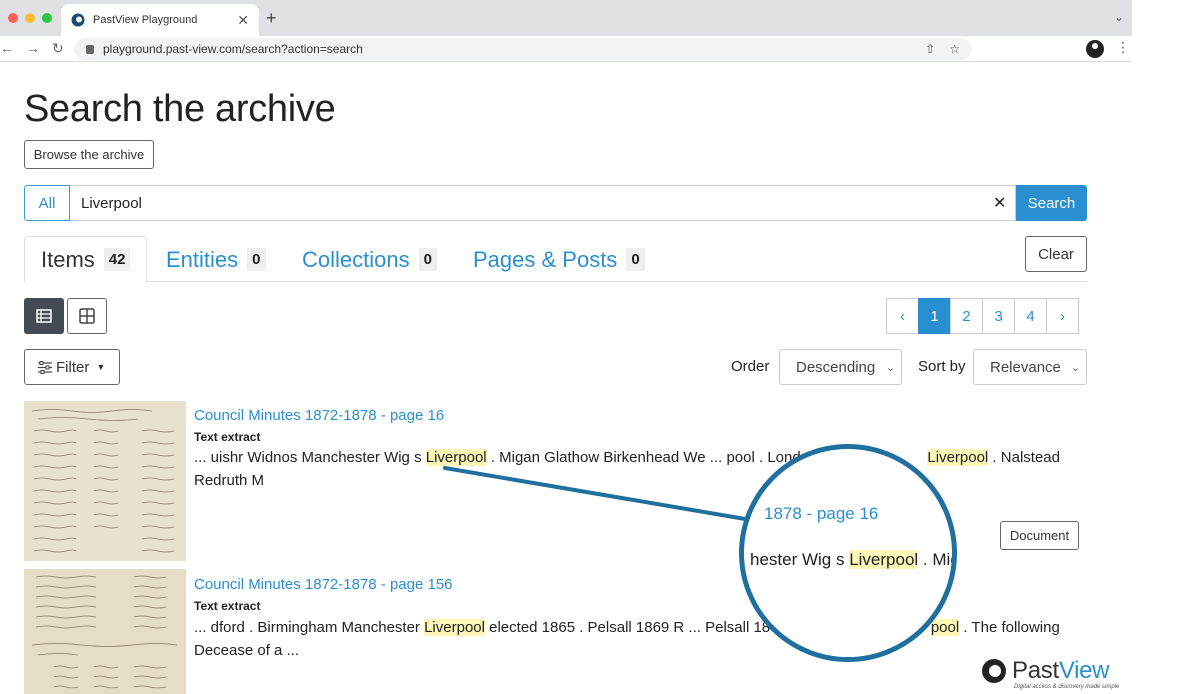 The height and width of the screenshot is (694, 1200). Describe the element at coordinates (994, 671) in the screenshot. I see `pastview-logo-icon` at that location.